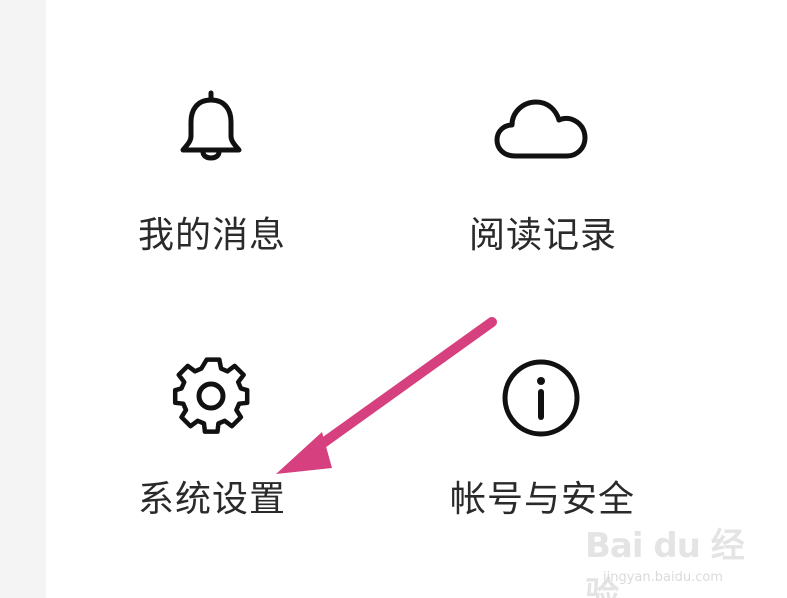 The width and height of the screenshot is (787, 598). I want to click on menu-item-reading-history: 阅读记录, so click(545, 170).